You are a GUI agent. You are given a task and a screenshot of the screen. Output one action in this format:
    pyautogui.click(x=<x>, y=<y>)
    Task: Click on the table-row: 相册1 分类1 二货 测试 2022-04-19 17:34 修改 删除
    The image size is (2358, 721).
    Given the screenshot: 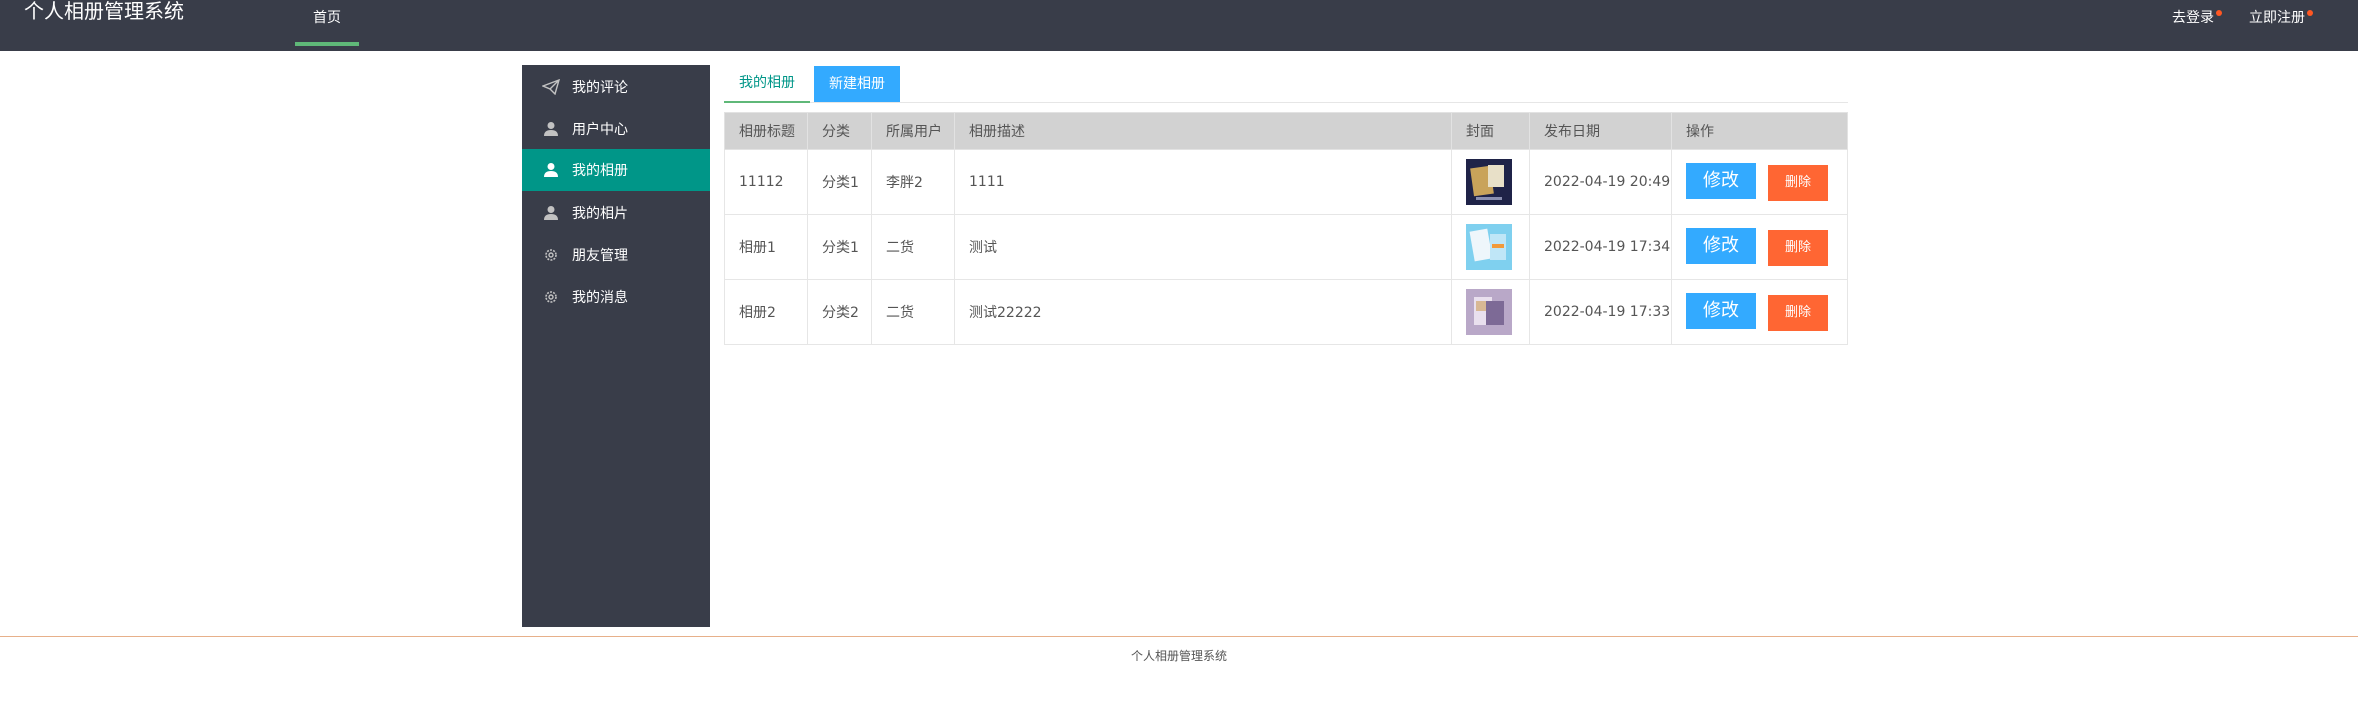 What is the action you would take?
    pyautogui.click(x=1286, y=247)
    